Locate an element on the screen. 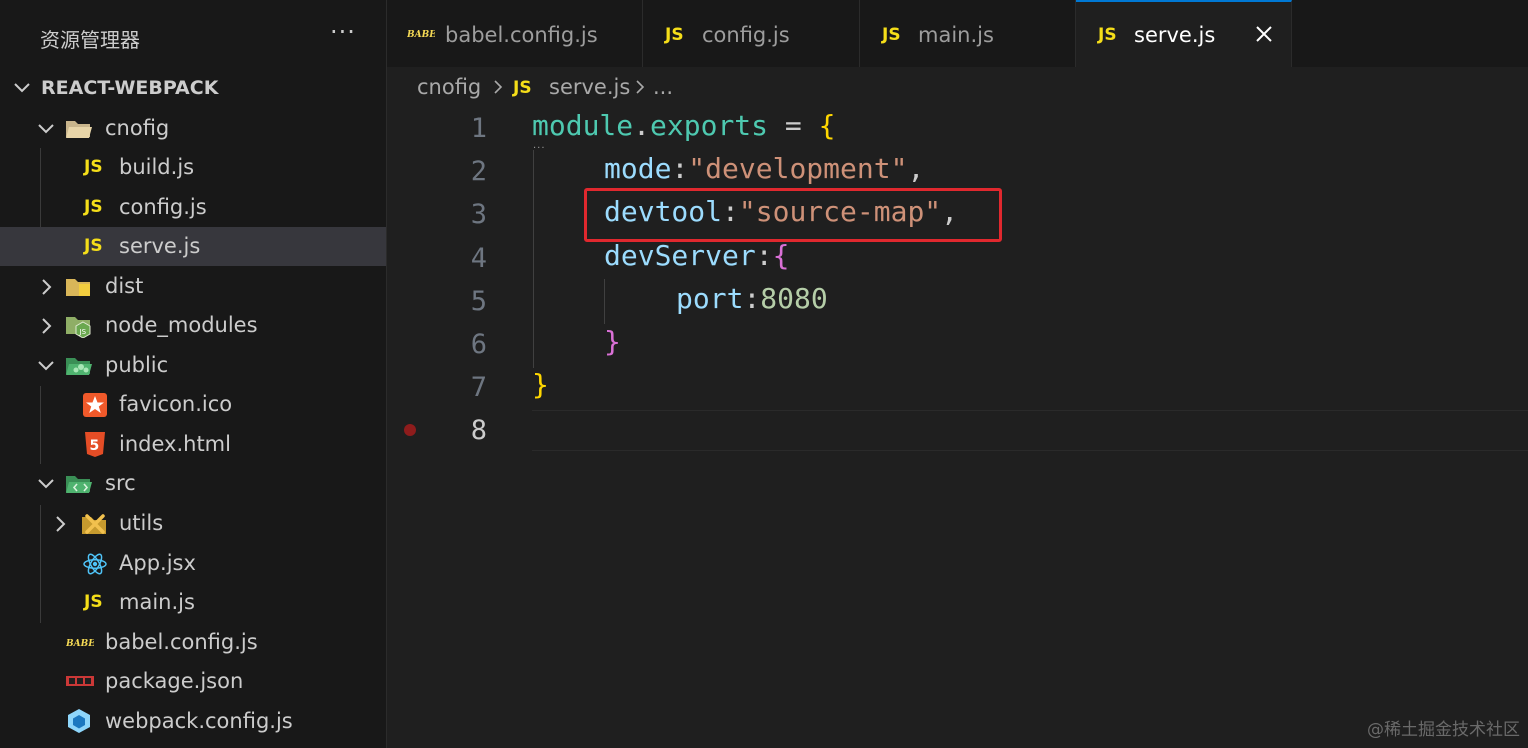 The width and height of the screenshot is (1528, 748). tree-file-build-js: JS build.js is located at coordinates (193, 167).